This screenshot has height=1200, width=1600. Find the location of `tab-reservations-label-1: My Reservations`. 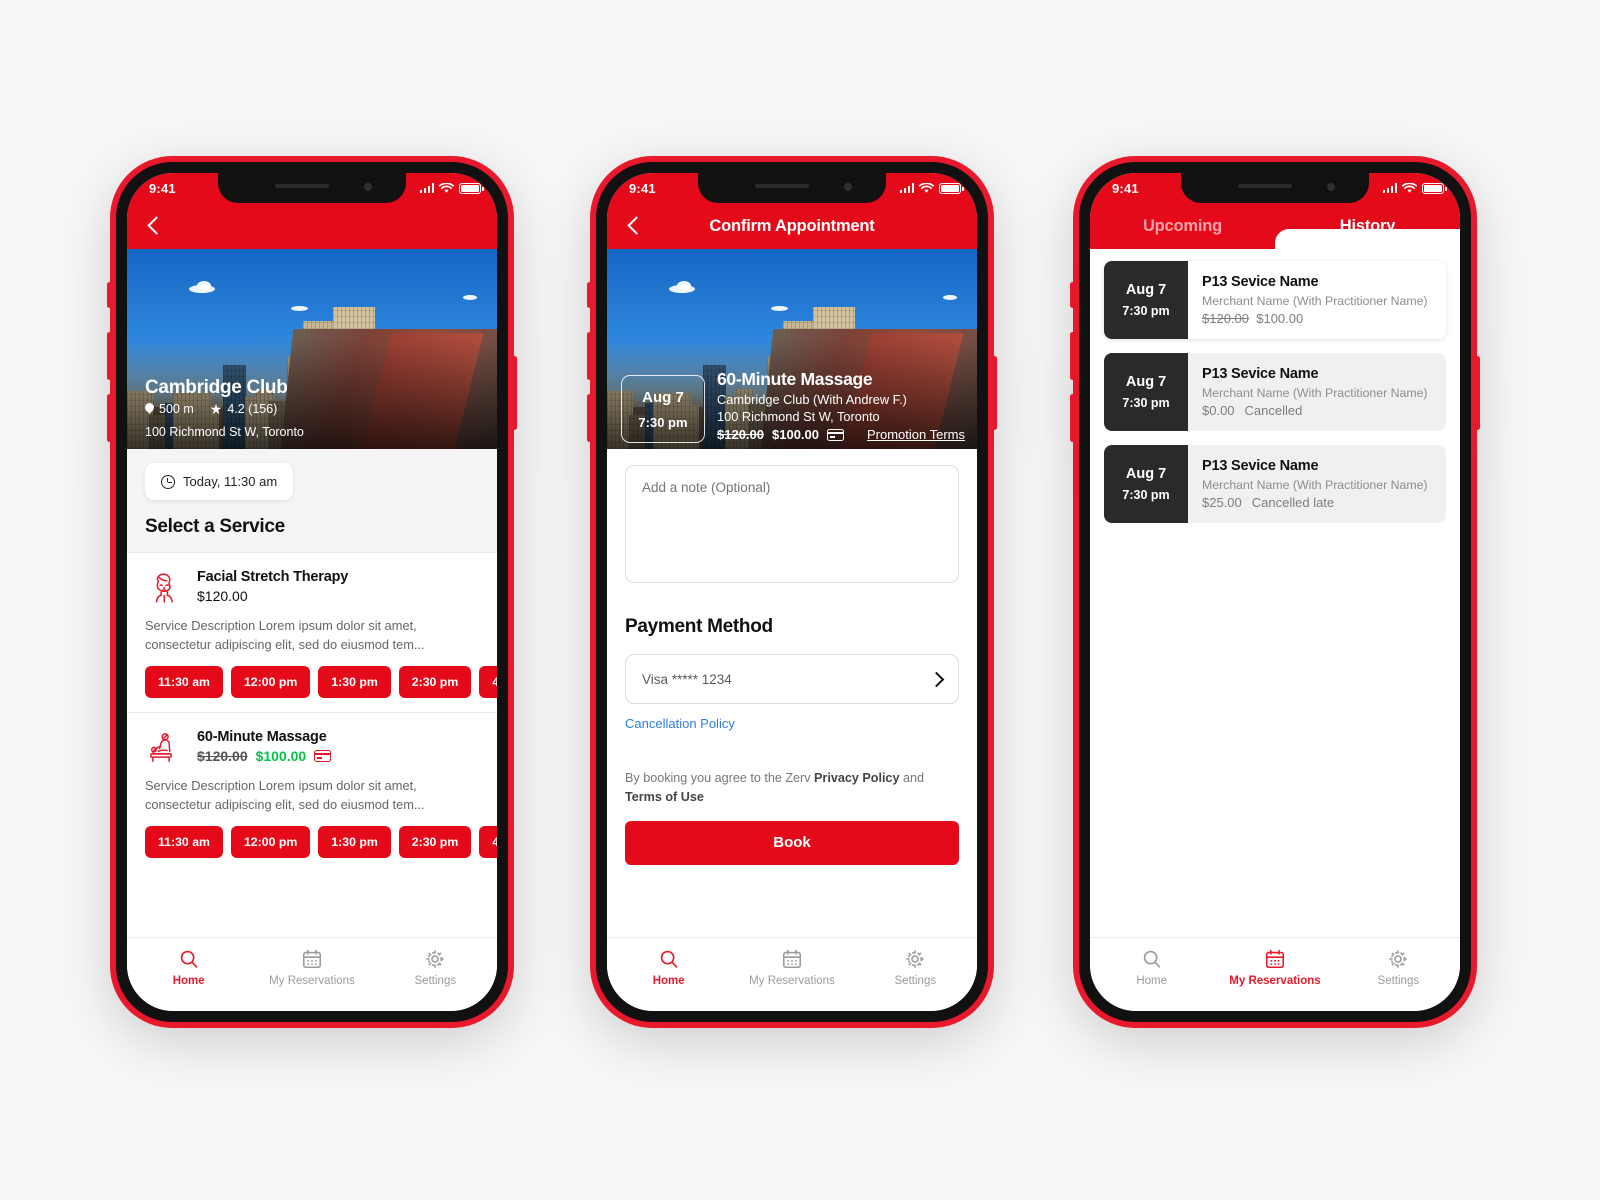

tab-reservations-label-1: My Reservations is located at coordinates (312, 981).